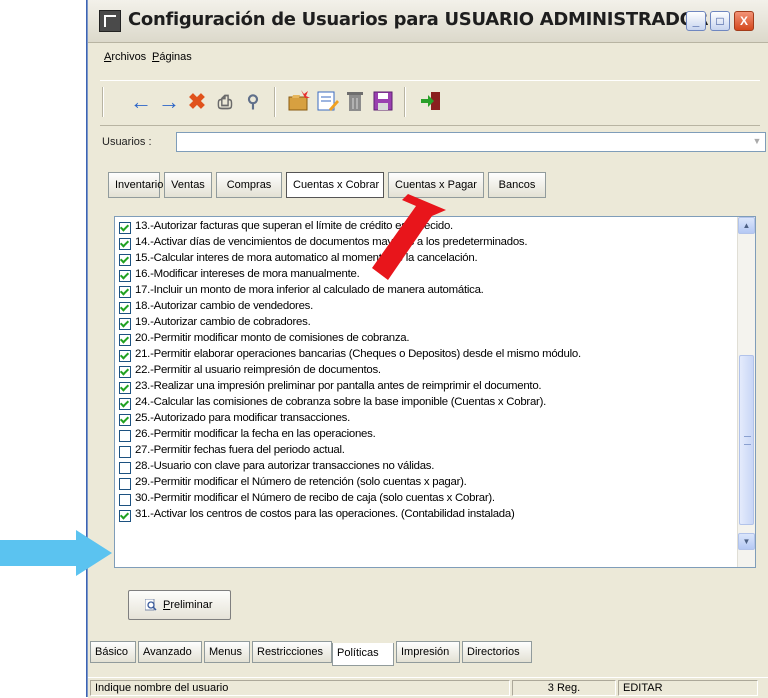  I want to click on edit-icon, so click(327, 102).